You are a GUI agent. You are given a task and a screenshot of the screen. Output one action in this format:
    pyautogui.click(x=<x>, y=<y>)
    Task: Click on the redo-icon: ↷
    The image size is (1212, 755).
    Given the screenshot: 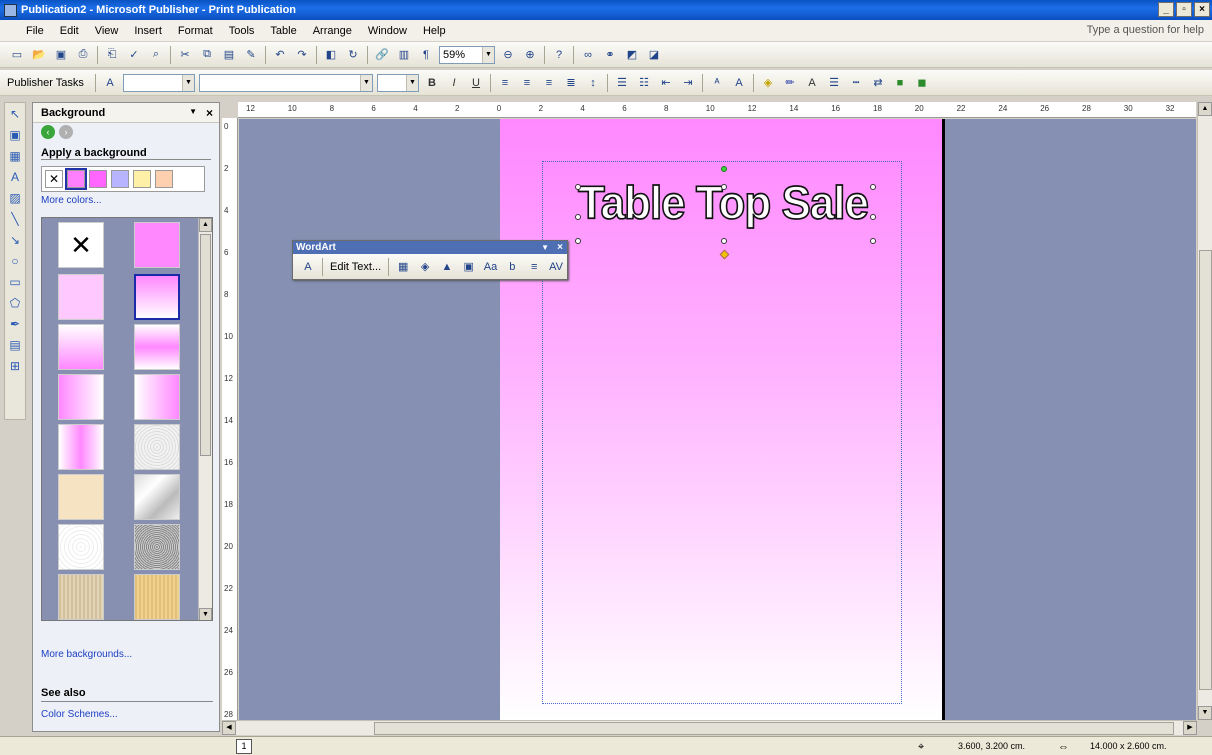 What is the action you would take?
    pyautogui.click(x=302, y=55)
    